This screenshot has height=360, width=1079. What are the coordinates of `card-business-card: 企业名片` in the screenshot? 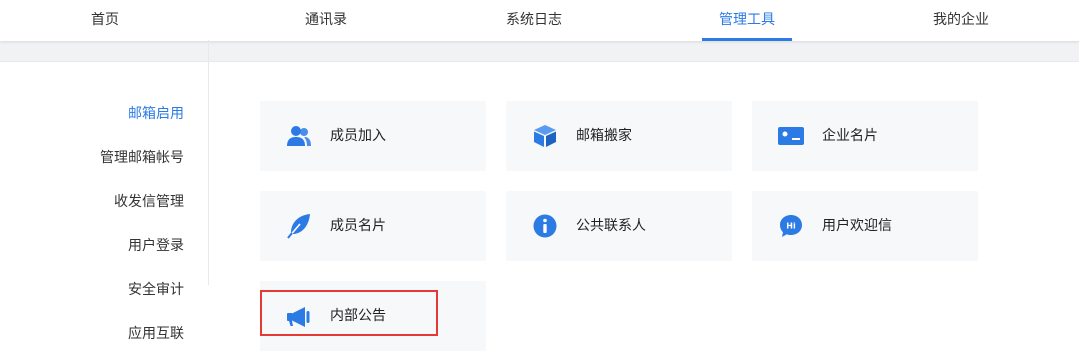 It's located at (865, 136).